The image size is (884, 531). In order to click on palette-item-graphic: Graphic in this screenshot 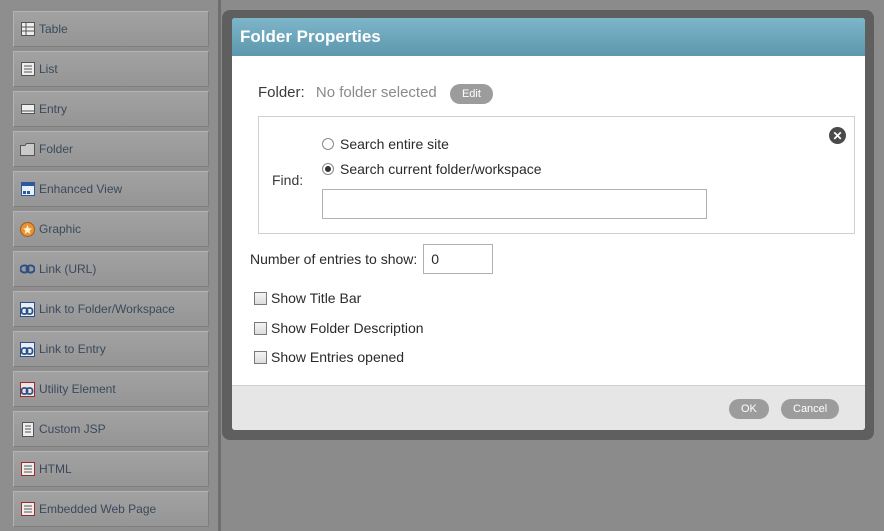, I will do `click(111, 229)`.